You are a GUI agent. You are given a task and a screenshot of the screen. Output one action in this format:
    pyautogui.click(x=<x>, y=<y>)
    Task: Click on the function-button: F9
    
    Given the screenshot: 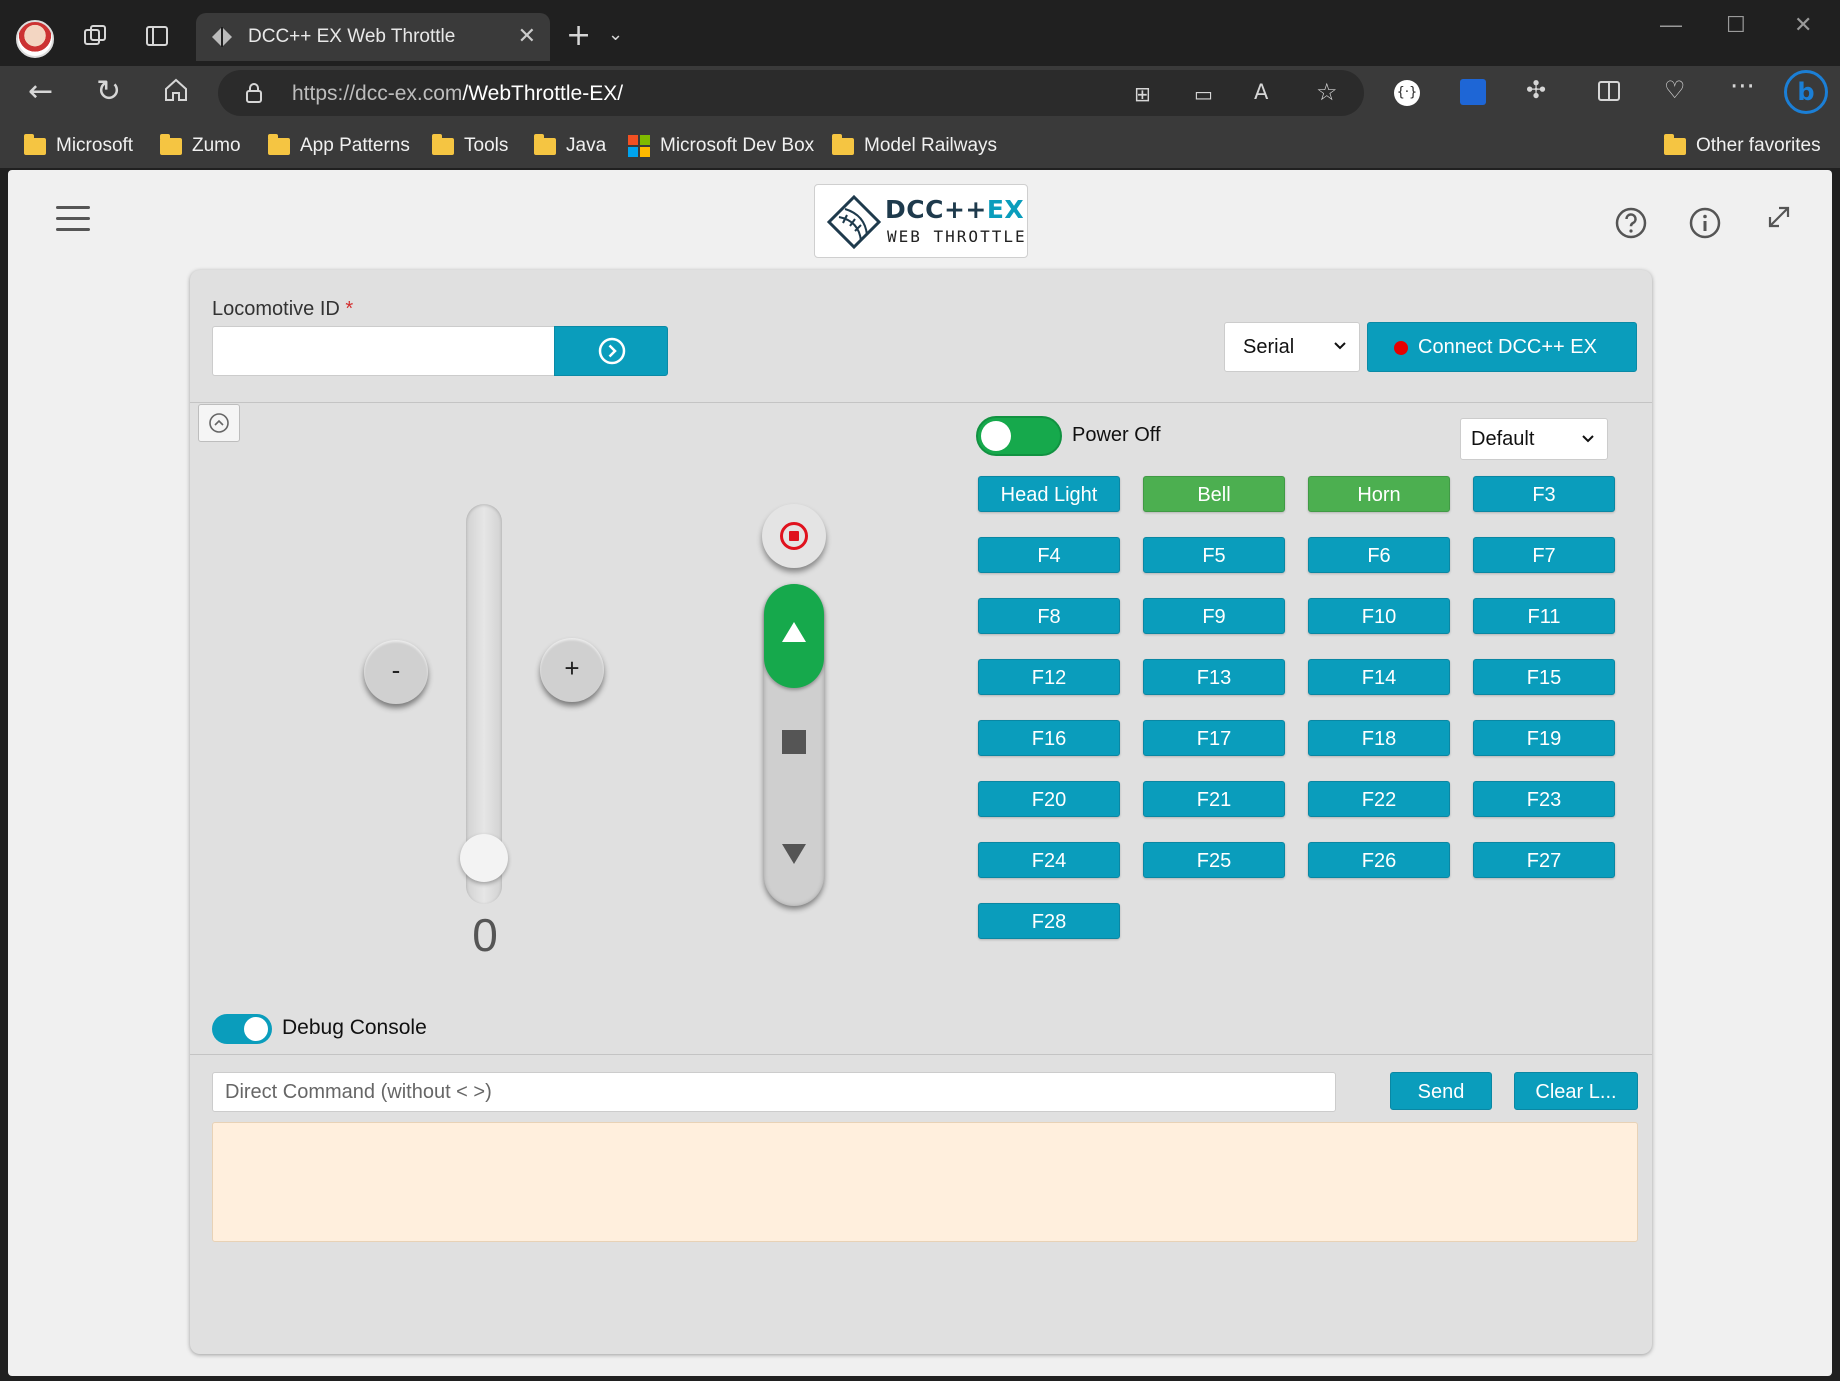 What is the action you would take?
    pyautogui.click(x=1214, y=616)
    